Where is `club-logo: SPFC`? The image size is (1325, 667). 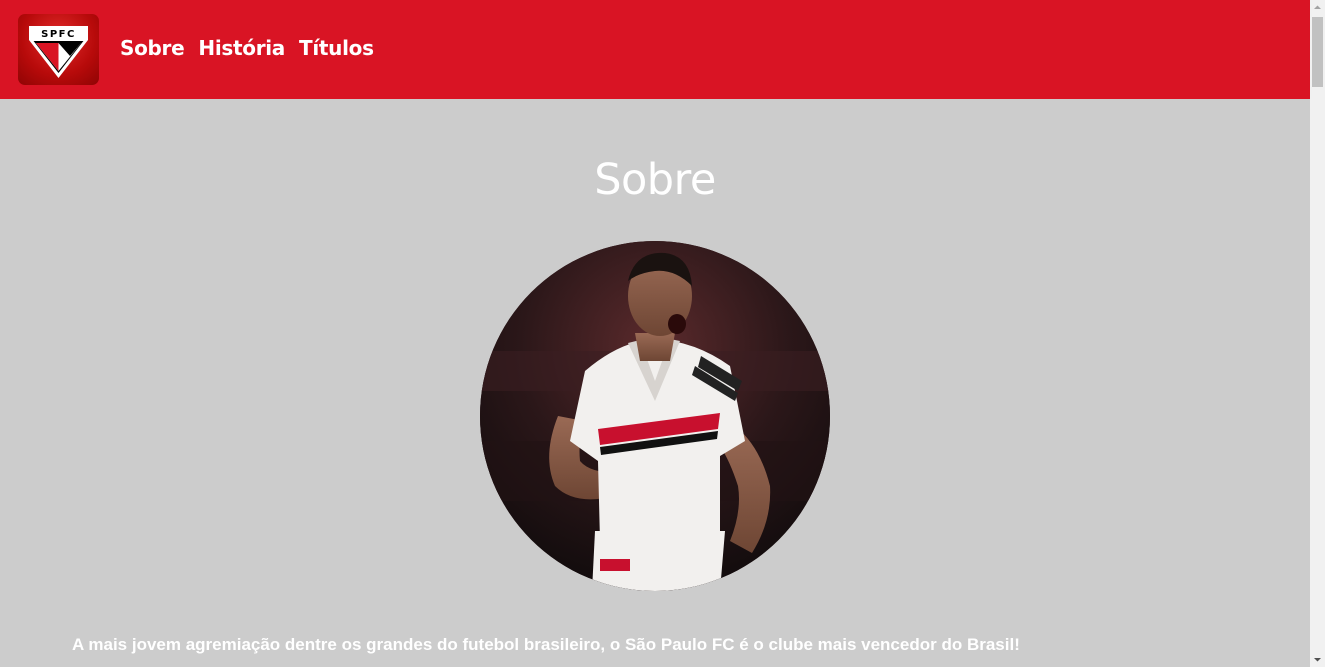
club-logo: SPFC is located at coordinates (58, 49).